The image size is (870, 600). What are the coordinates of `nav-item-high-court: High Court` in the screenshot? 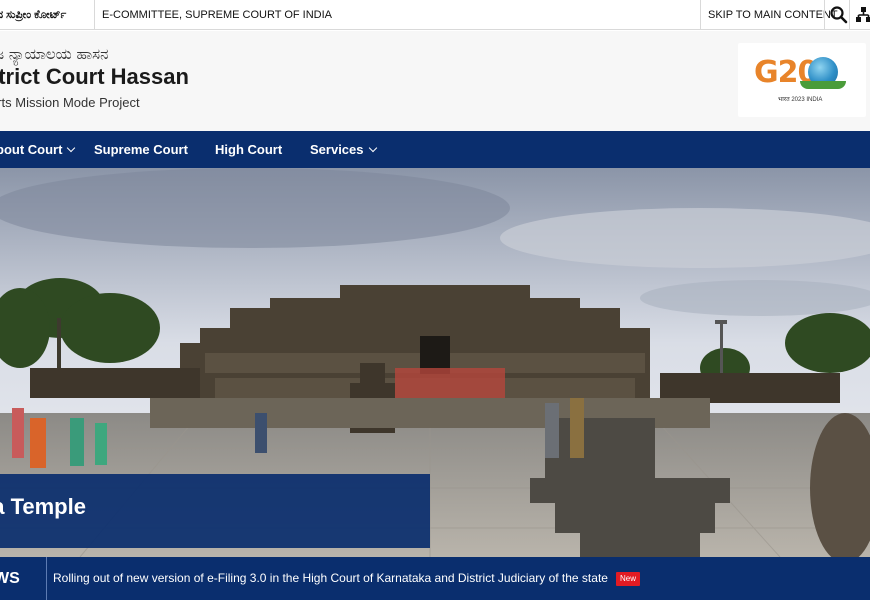 It's located at (248, 149).